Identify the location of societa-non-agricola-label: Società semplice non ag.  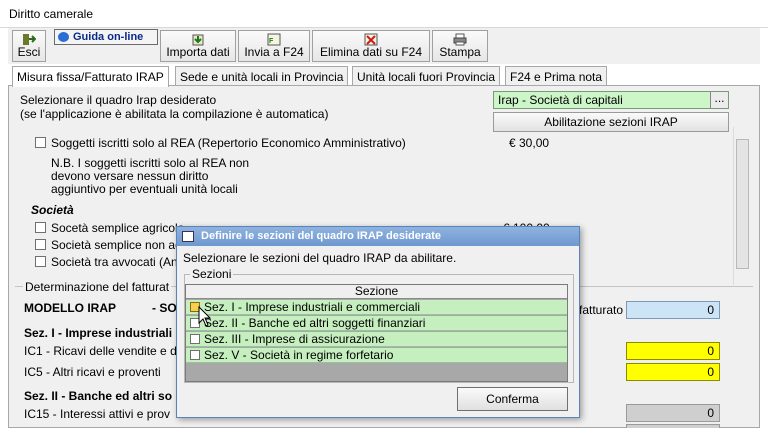
(116, 245).